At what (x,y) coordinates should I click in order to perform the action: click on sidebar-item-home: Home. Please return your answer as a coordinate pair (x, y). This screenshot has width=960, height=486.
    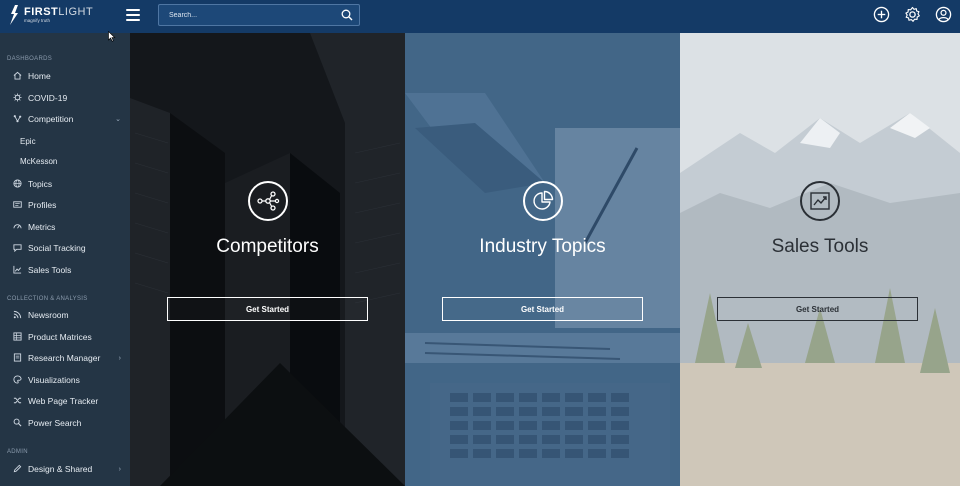
    Looking at the image, I should click on (65, 76).